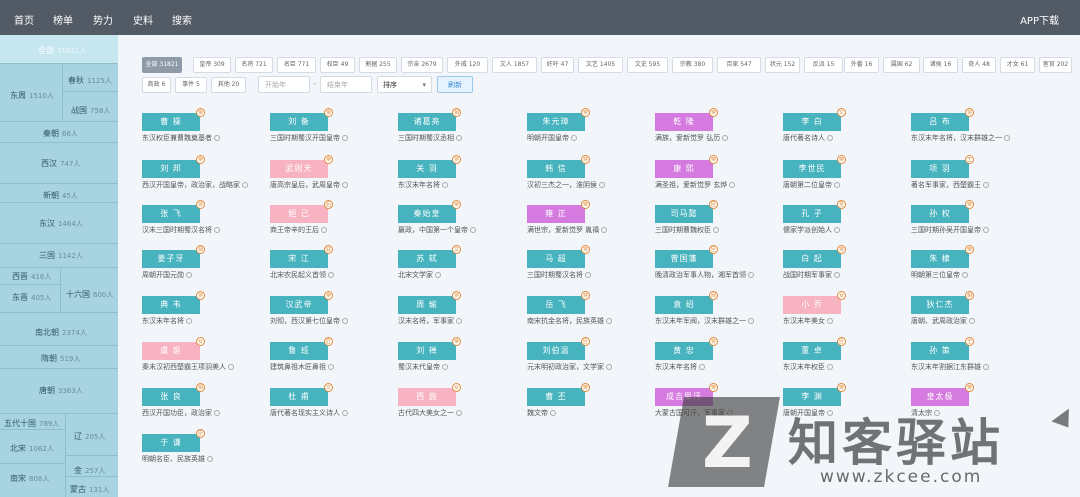  What do you see at coordinates (143, 19) in the screenshot?
I see `nav-history: 史料` at bounding box center [143, 19].